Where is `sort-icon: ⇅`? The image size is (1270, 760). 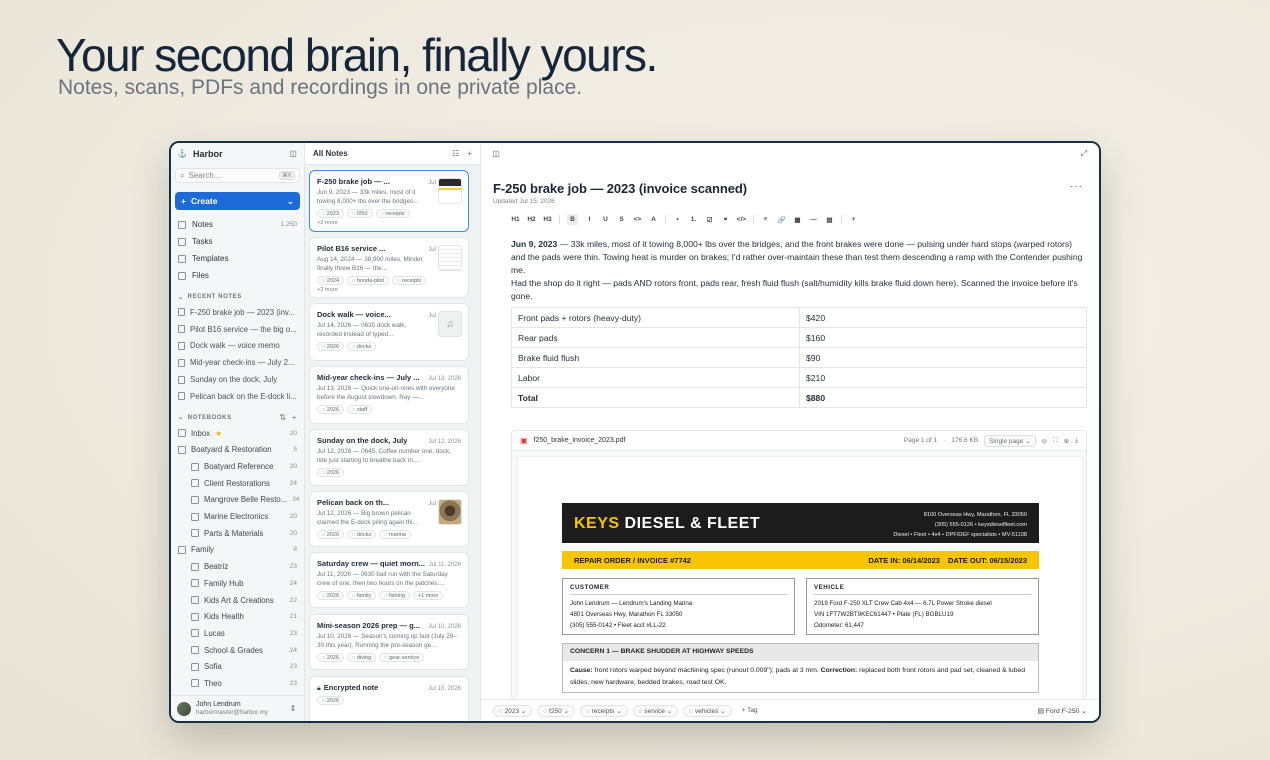 sort-icon: ⇅ is located at coordinates (282, 417).